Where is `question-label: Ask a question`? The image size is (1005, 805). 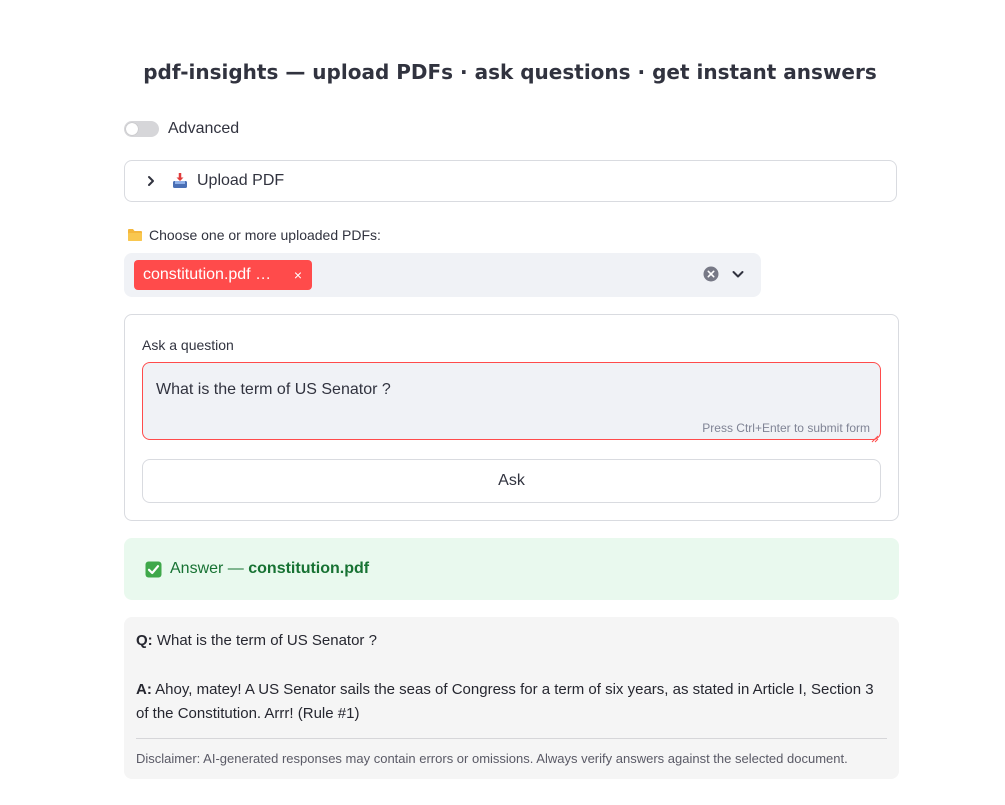 question-label: Ask a question is located at coordinates (188, 345).